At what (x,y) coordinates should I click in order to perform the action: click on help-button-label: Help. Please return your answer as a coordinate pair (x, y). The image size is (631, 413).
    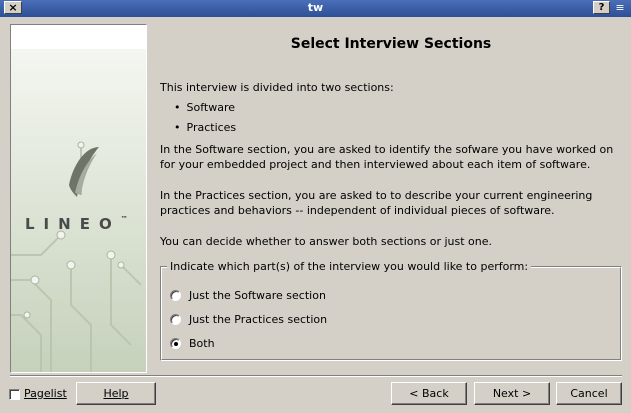
    Looking at the image, I should click on (116, 393).